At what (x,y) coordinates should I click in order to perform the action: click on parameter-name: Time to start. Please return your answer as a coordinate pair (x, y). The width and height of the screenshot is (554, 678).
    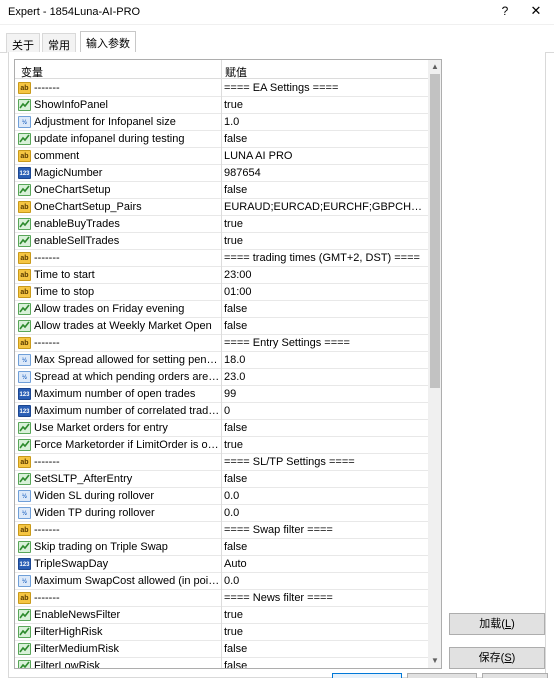
    Looking at the image, I should click on (64, 275).